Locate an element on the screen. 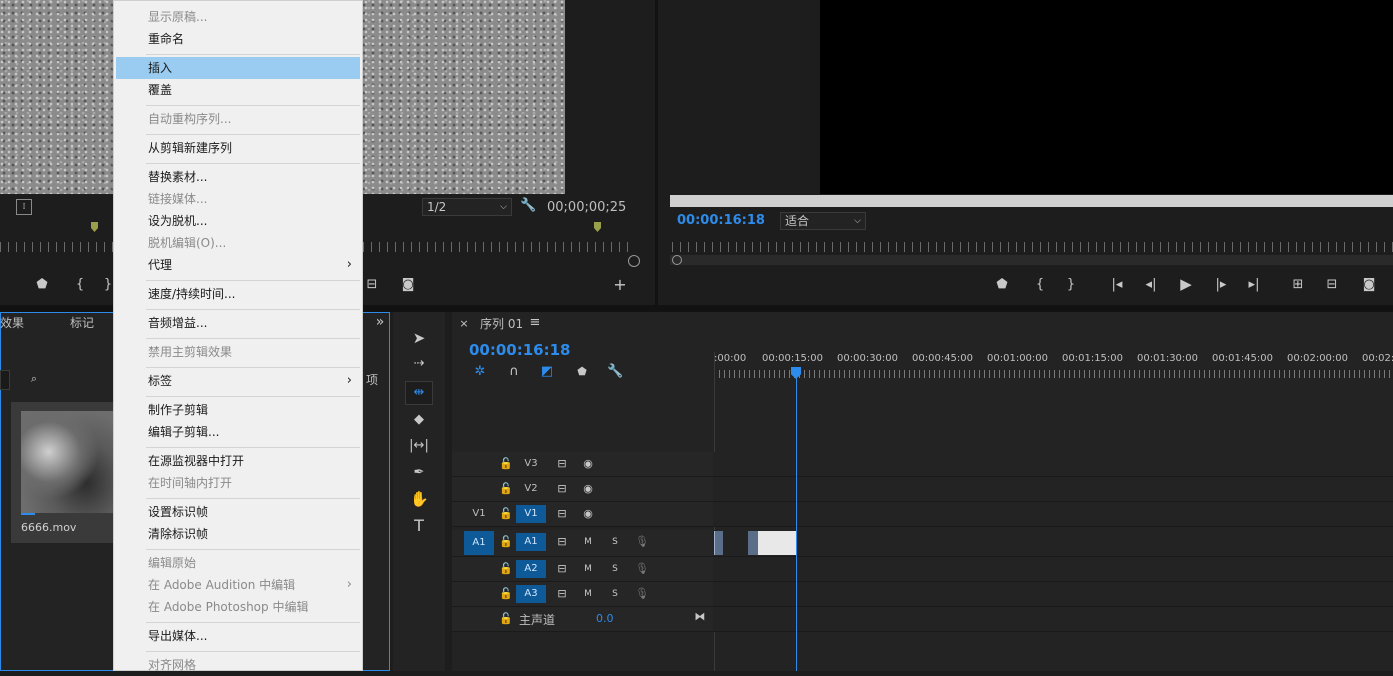  marker-icon: ⬟ is located at coordinates (1002, 285).